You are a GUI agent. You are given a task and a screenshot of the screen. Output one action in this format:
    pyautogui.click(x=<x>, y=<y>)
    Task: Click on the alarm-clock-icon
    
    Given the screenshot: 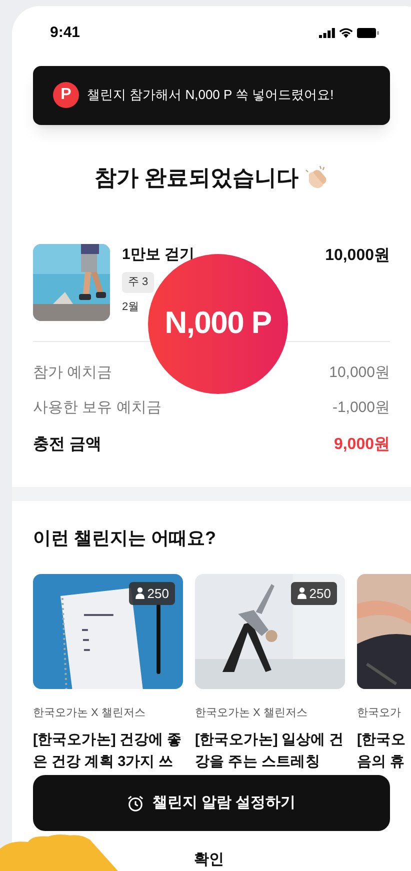 What is the action you would take?
    pyautogui.click(x=135, y=803)
    